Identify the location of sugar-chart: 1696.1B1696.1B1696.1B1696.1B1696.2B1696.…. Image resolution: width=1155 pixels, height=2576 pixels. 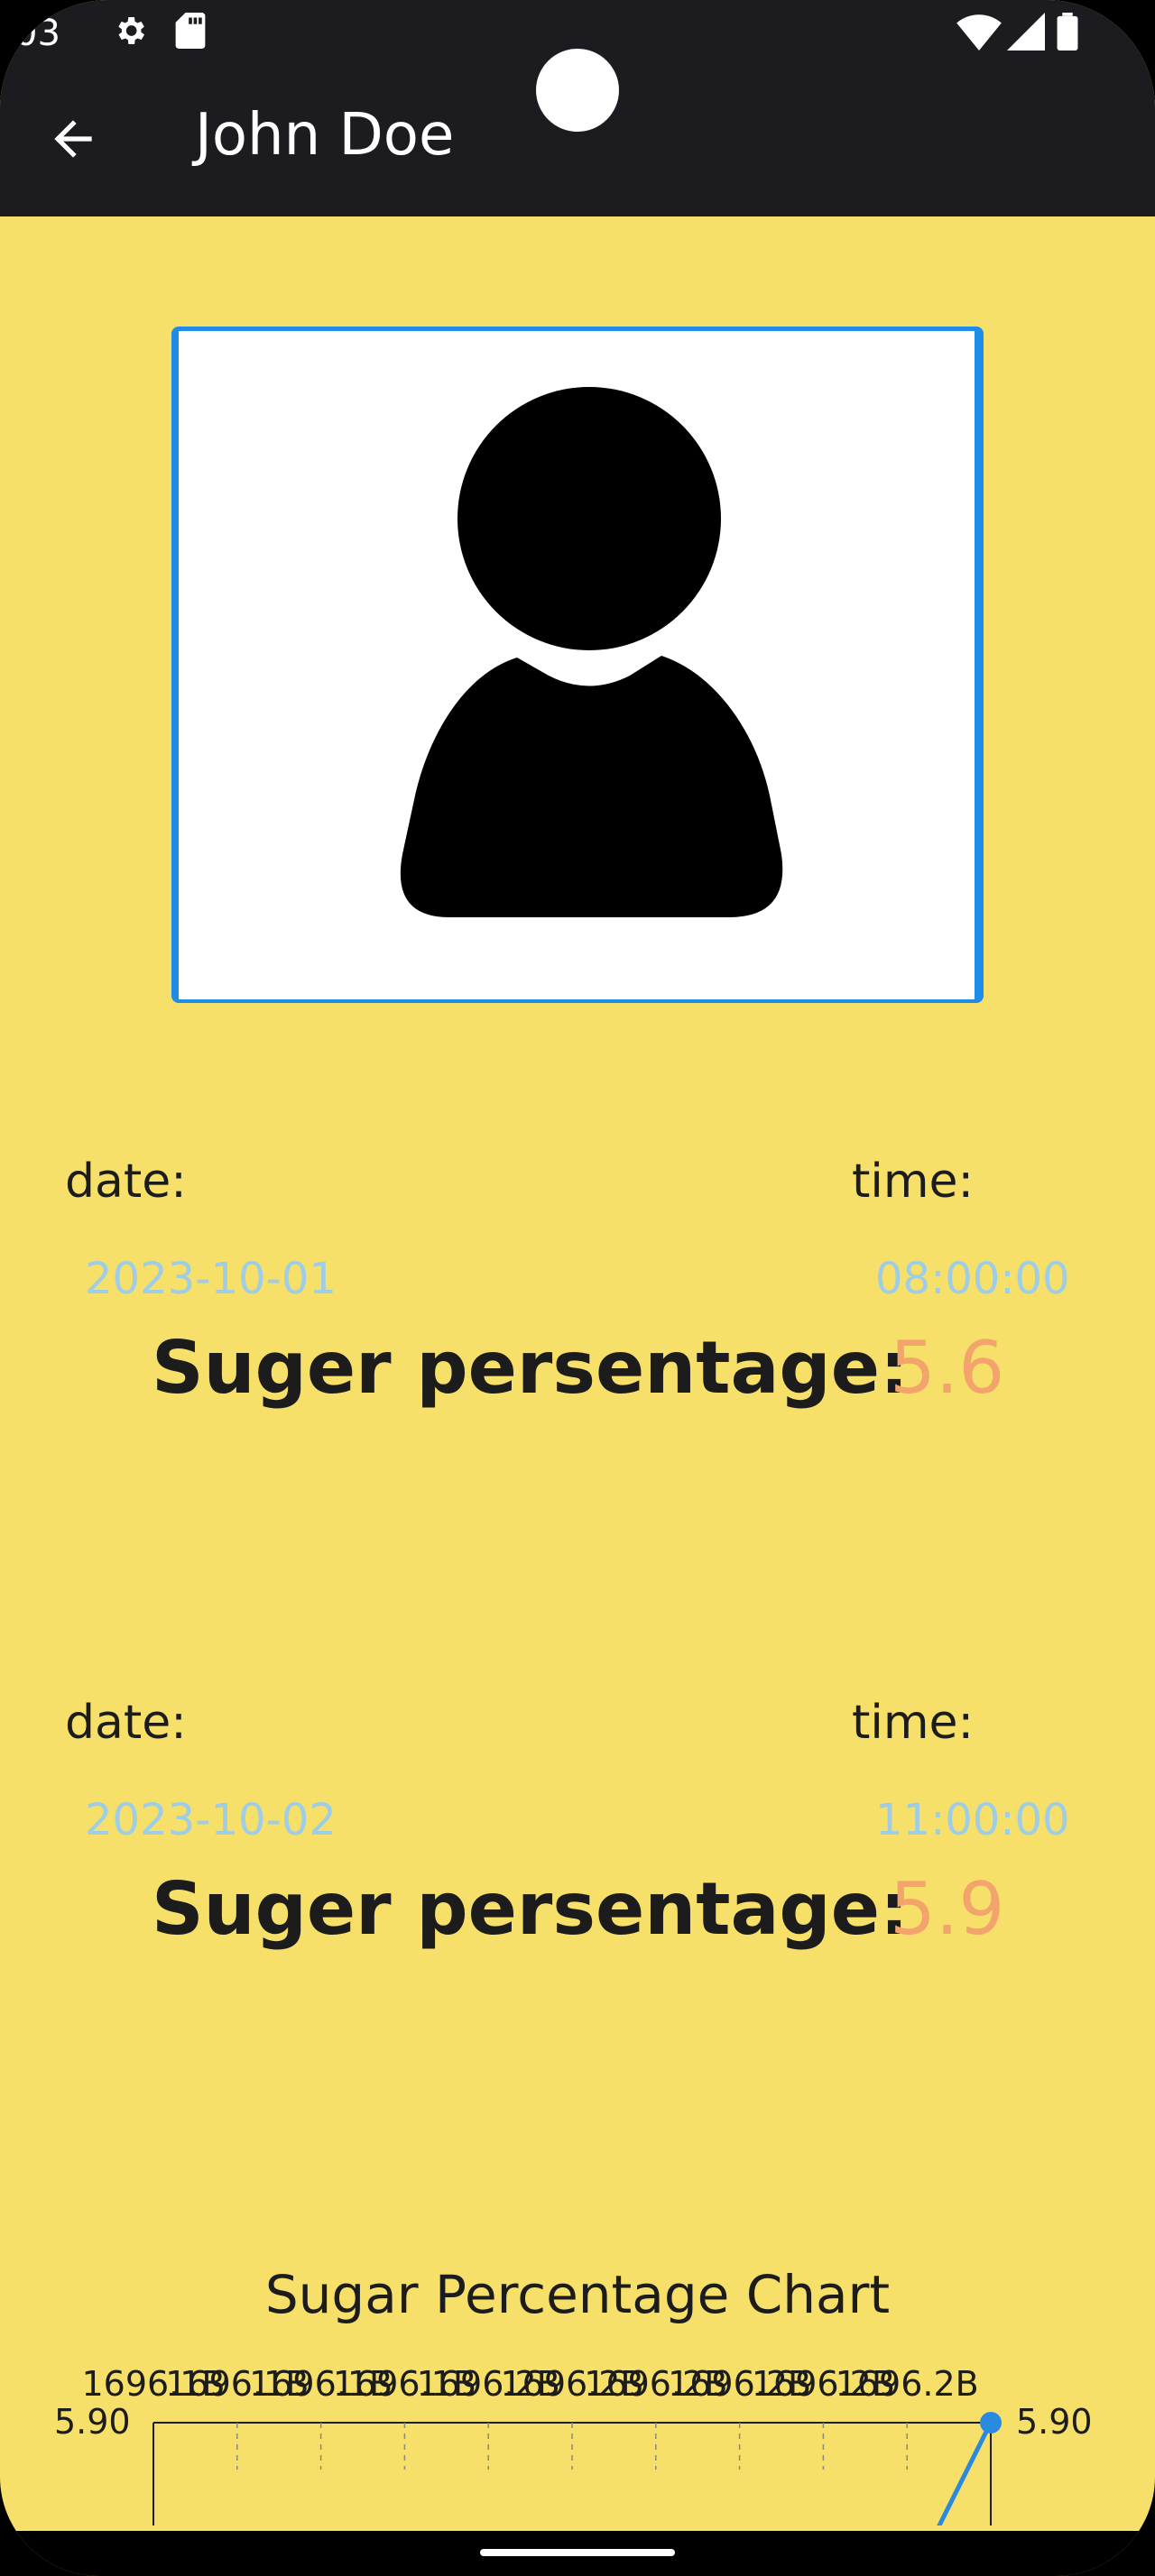
(573, 2444).